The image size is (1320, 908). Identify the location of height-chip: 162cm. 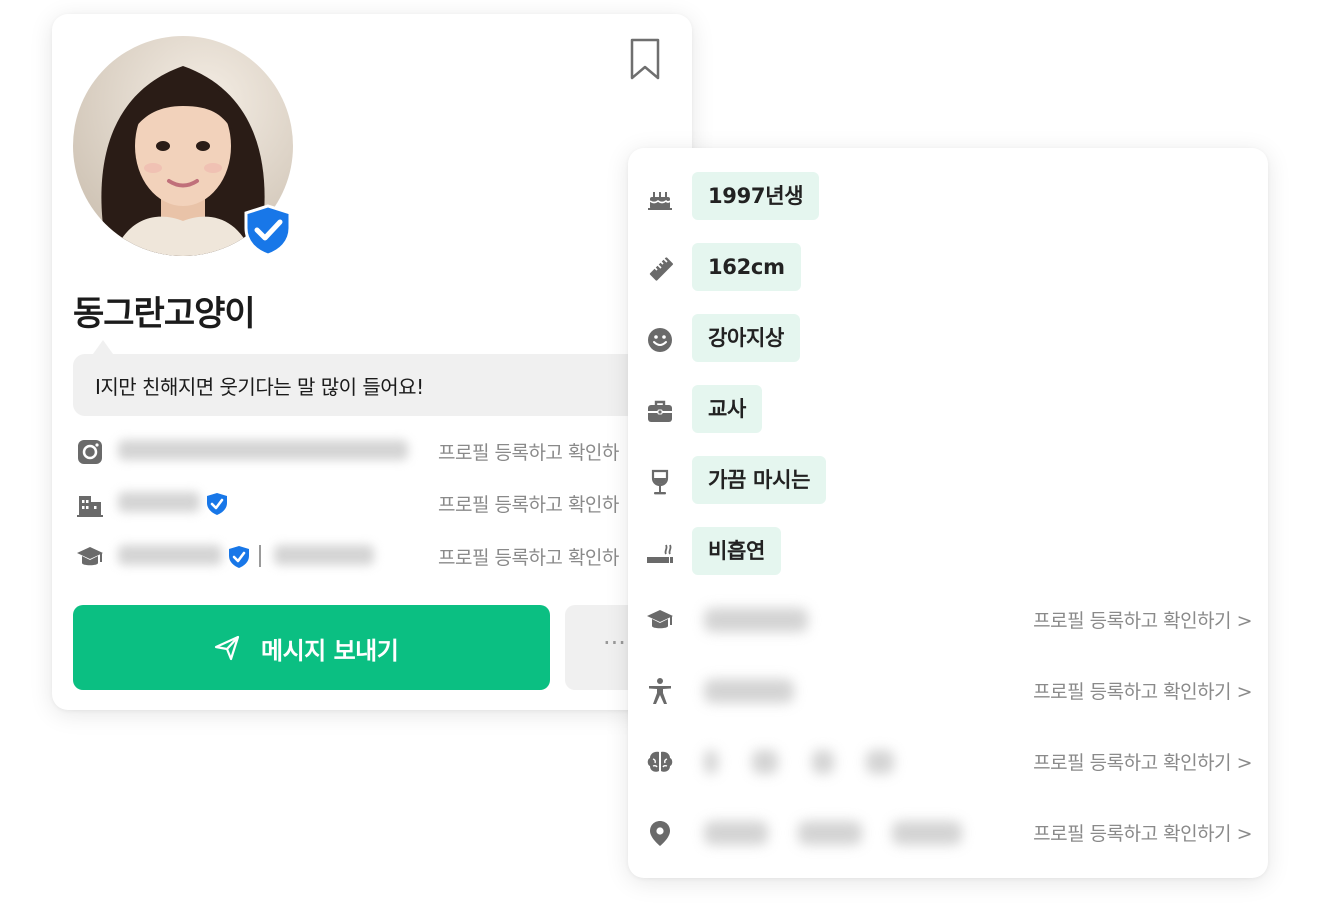
(746, 267).